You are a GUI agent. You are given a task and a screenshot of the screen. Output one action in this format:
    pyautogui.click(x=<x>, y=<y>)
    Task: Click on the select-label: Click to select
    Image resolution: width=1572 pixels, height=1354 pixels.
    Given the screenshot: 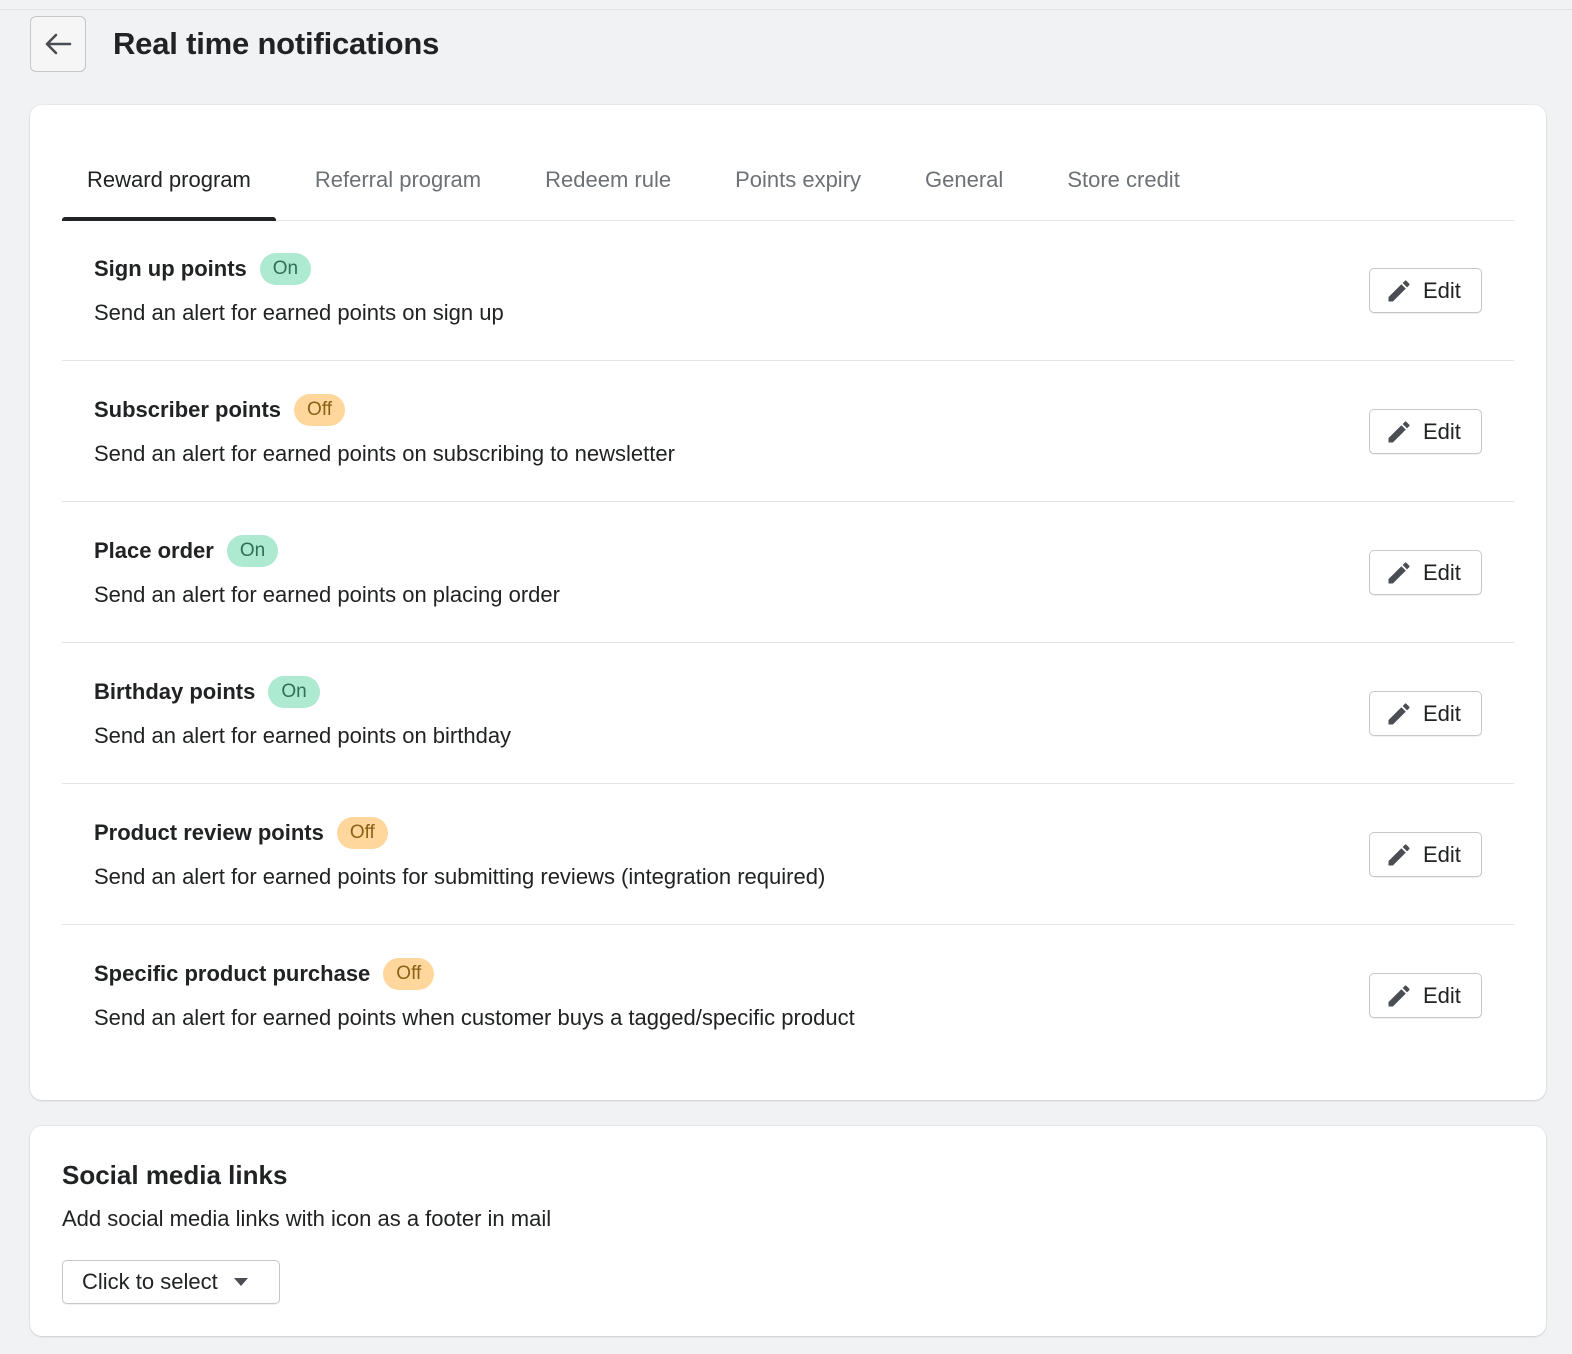 What is the action you would take?
    pyautogui.click(x=150, y=1281)
    